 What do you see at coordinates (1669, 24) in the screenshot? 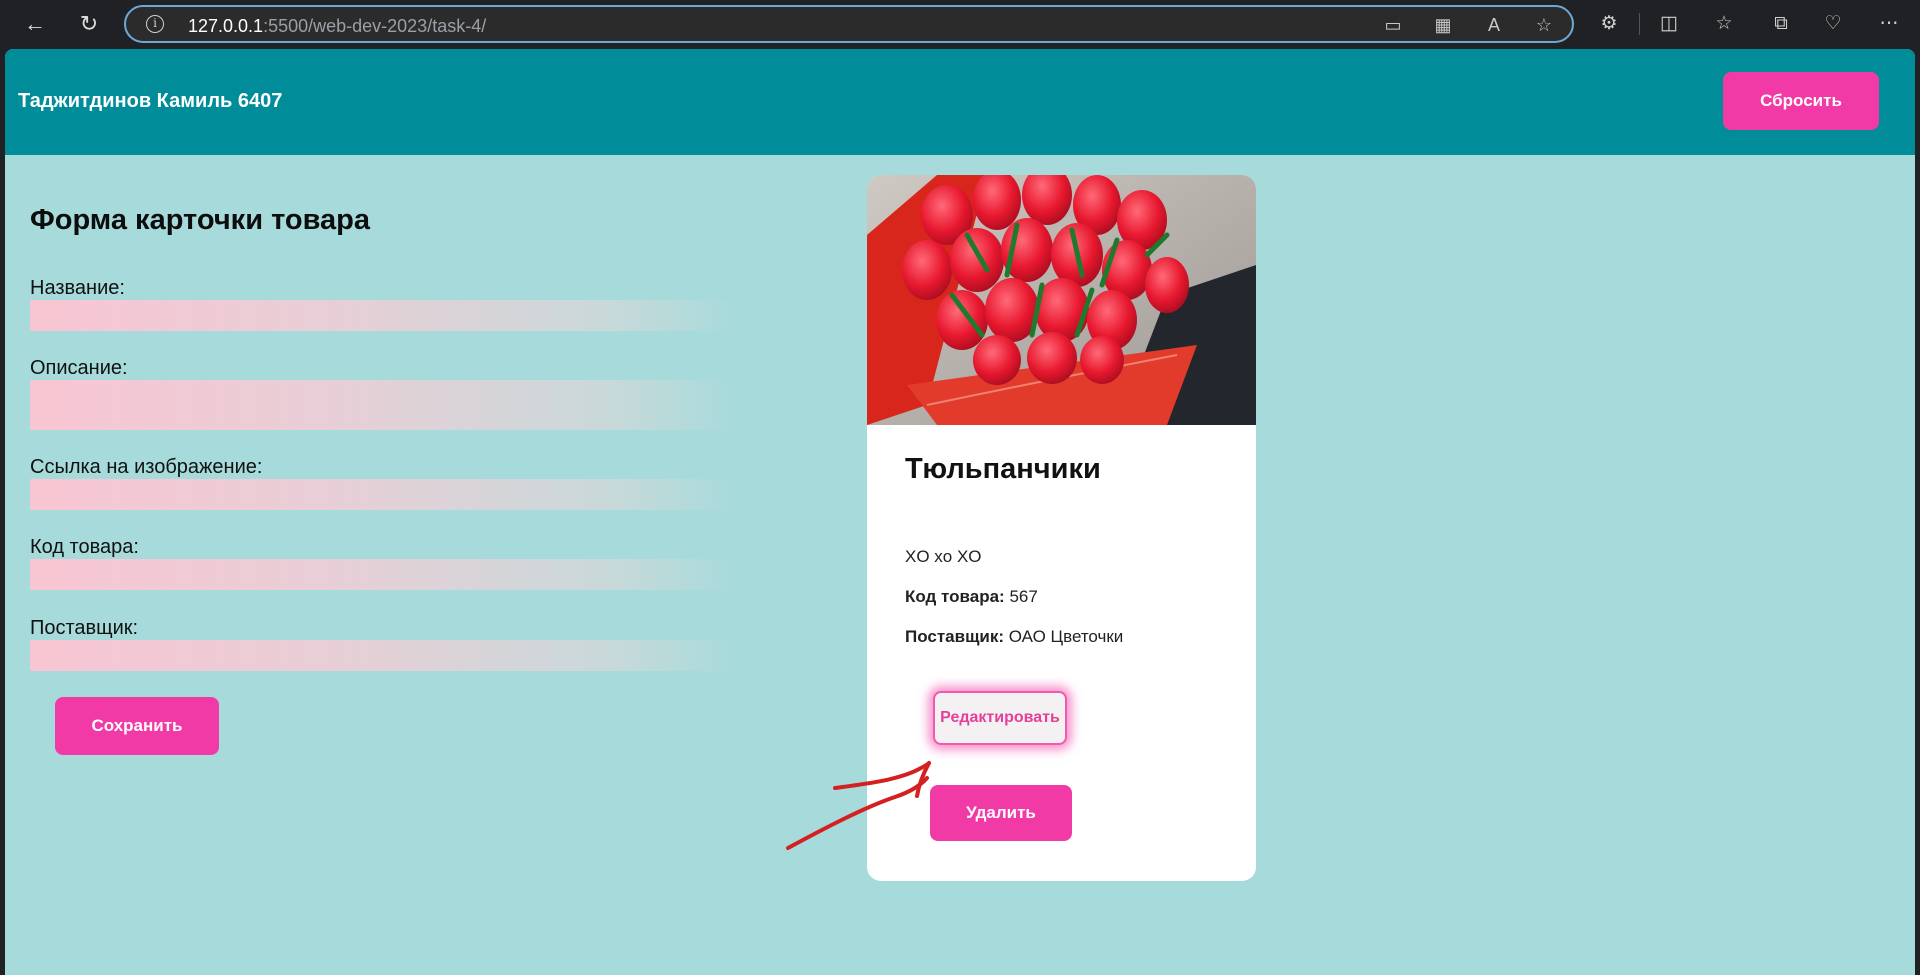
I see `split-screen-icon: ◫` at bounding box center [1669, 24].